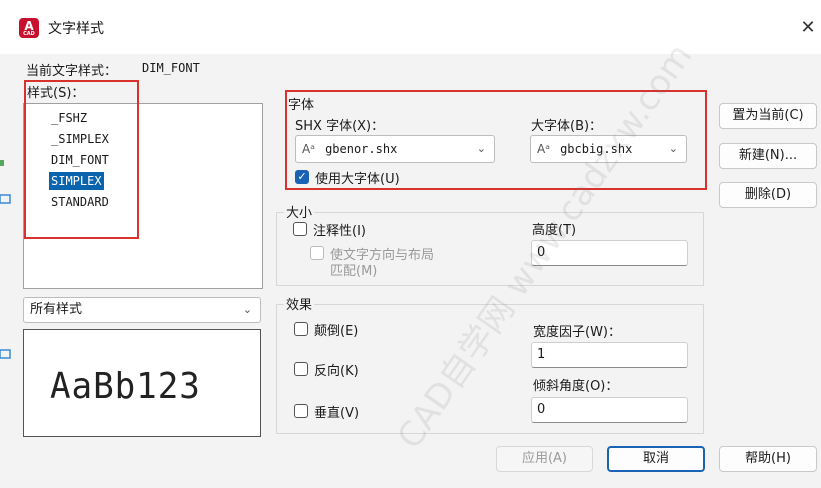 Image resolution: width=821 pixels, height=488 pixels. I want to click on oblique-angle-input: 0, so click(609, 410).